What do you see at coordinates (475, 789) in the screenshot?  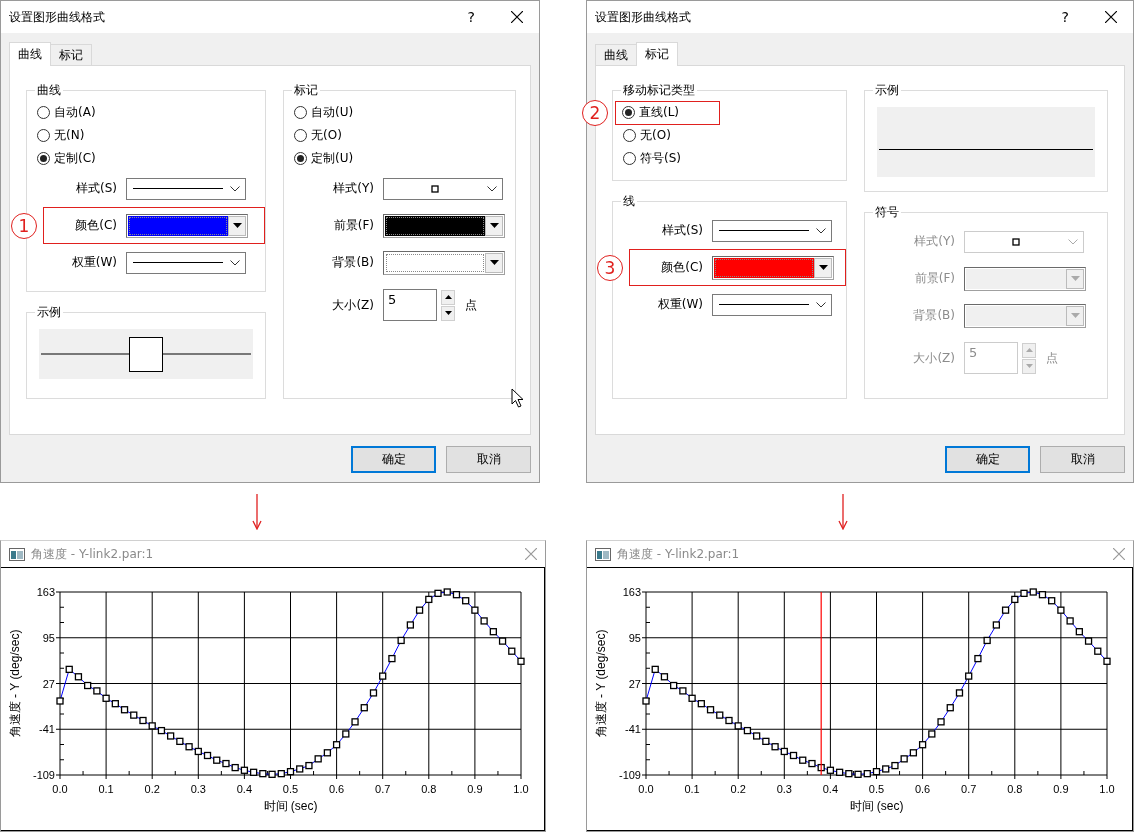 I see `tick-label: 0.9` at bounding box center [475, 789].